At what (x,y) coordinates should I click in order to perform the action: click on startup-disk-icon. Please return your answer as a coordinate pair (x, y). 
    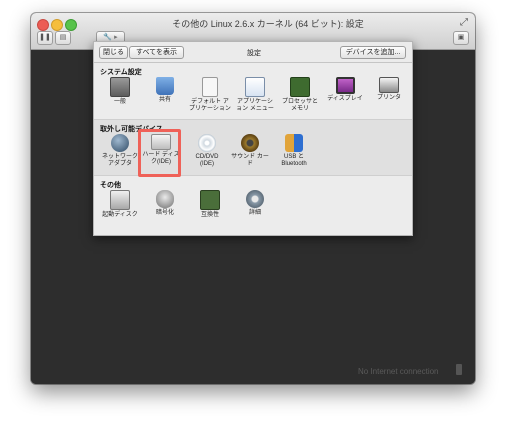
    Looking at the image, I should click on (120, 200).